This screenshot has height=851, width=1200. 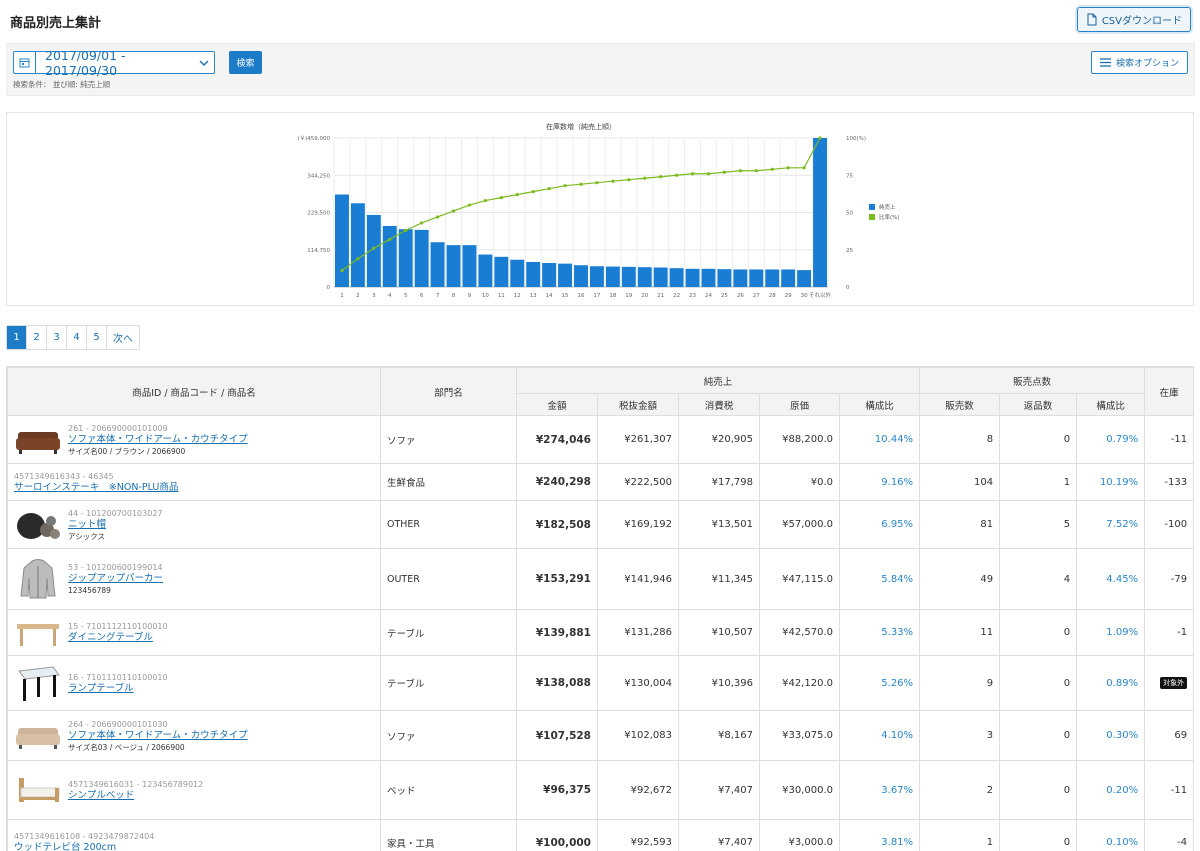 What do you see at coordinates (438, 296) in the screenshot?
I see `x-tick-label: 7` at bounding box center [438, 296].